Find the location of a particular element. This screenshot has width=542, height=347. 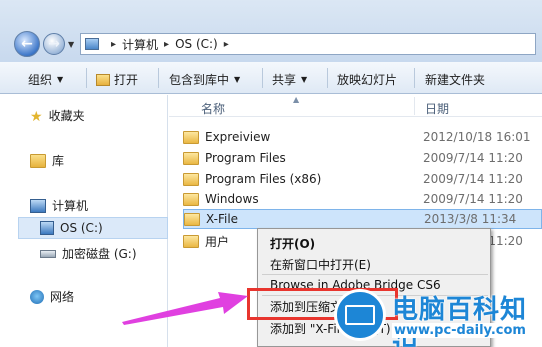

organize-label: 组织 is located at coordinates (40, 80).